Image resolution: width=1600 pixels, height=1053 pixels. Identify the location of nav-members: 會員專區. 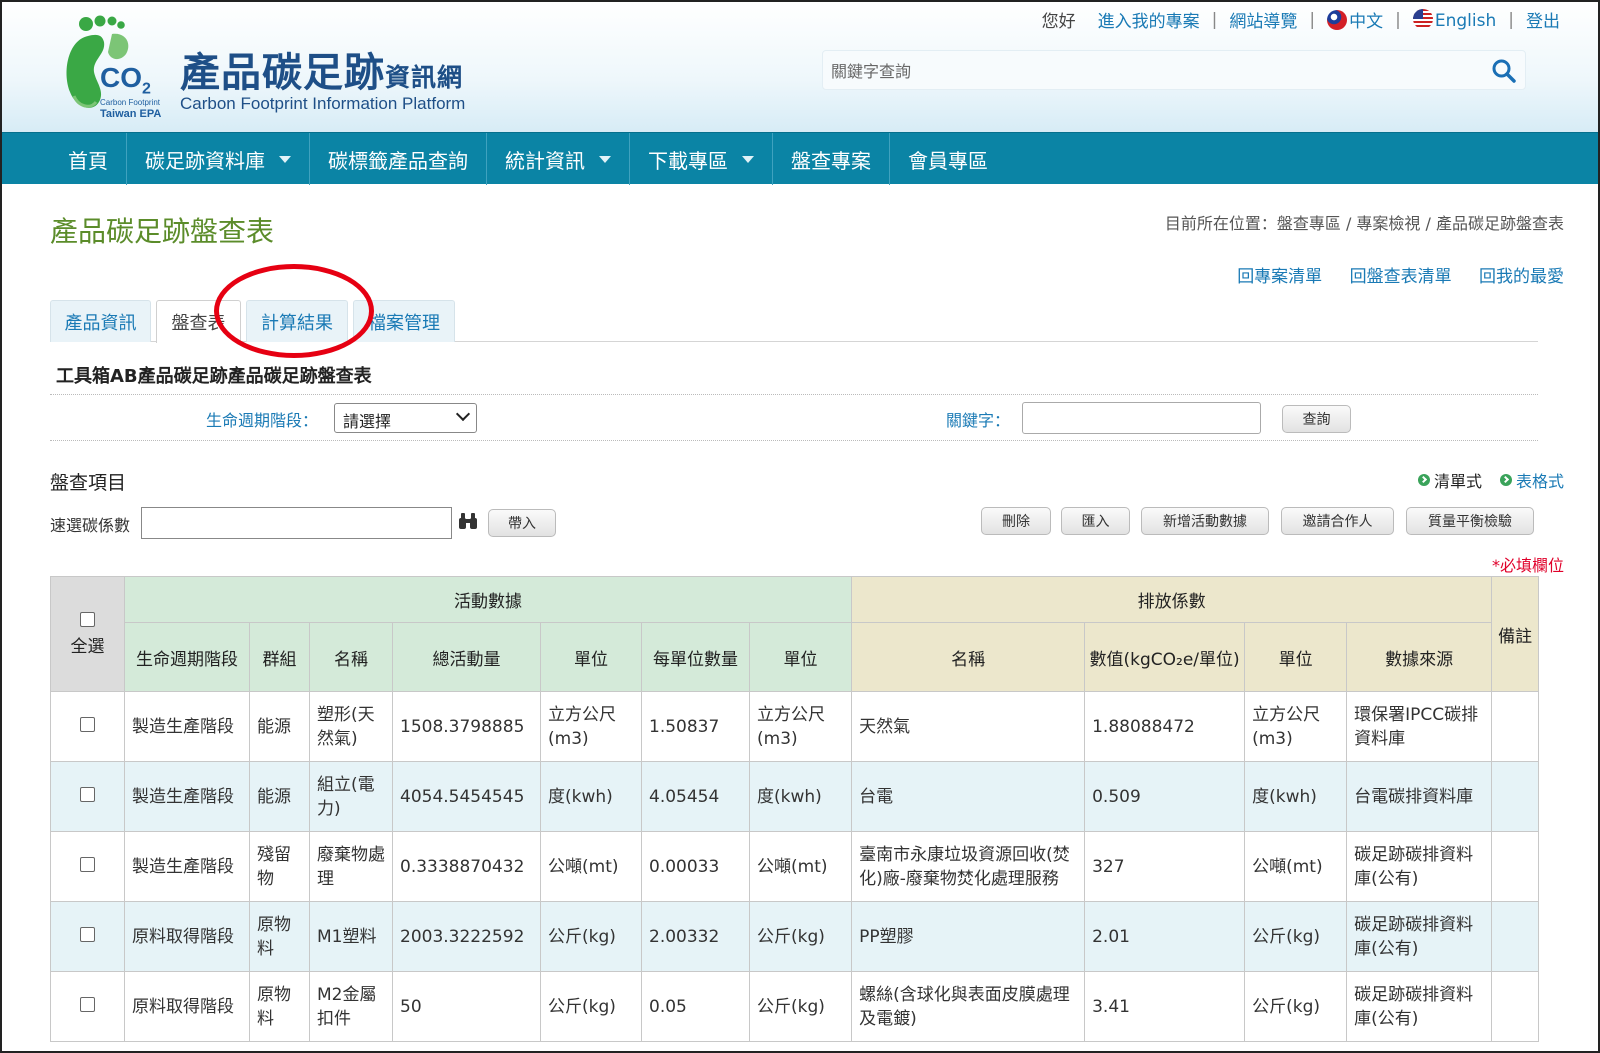
(948, 159).